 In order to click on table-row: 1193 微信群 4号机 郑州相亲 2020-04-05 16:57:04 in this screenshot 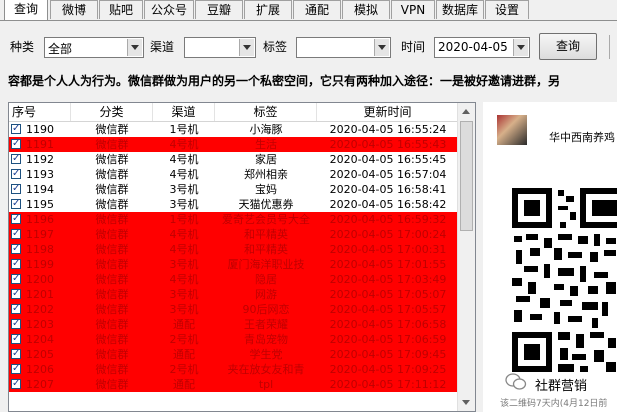, I will do `click(234, 174)`.